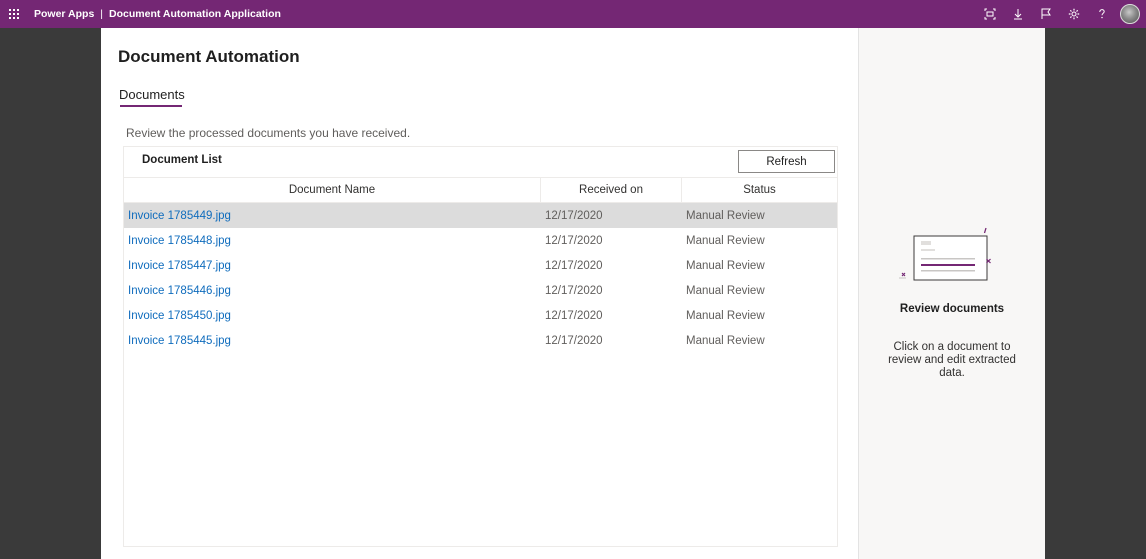 This screenshot has height=559, width=1146. Describe the element at coordinates (611, 190) in the screenshot. I see `column-header-received-on: Received on` at that location.